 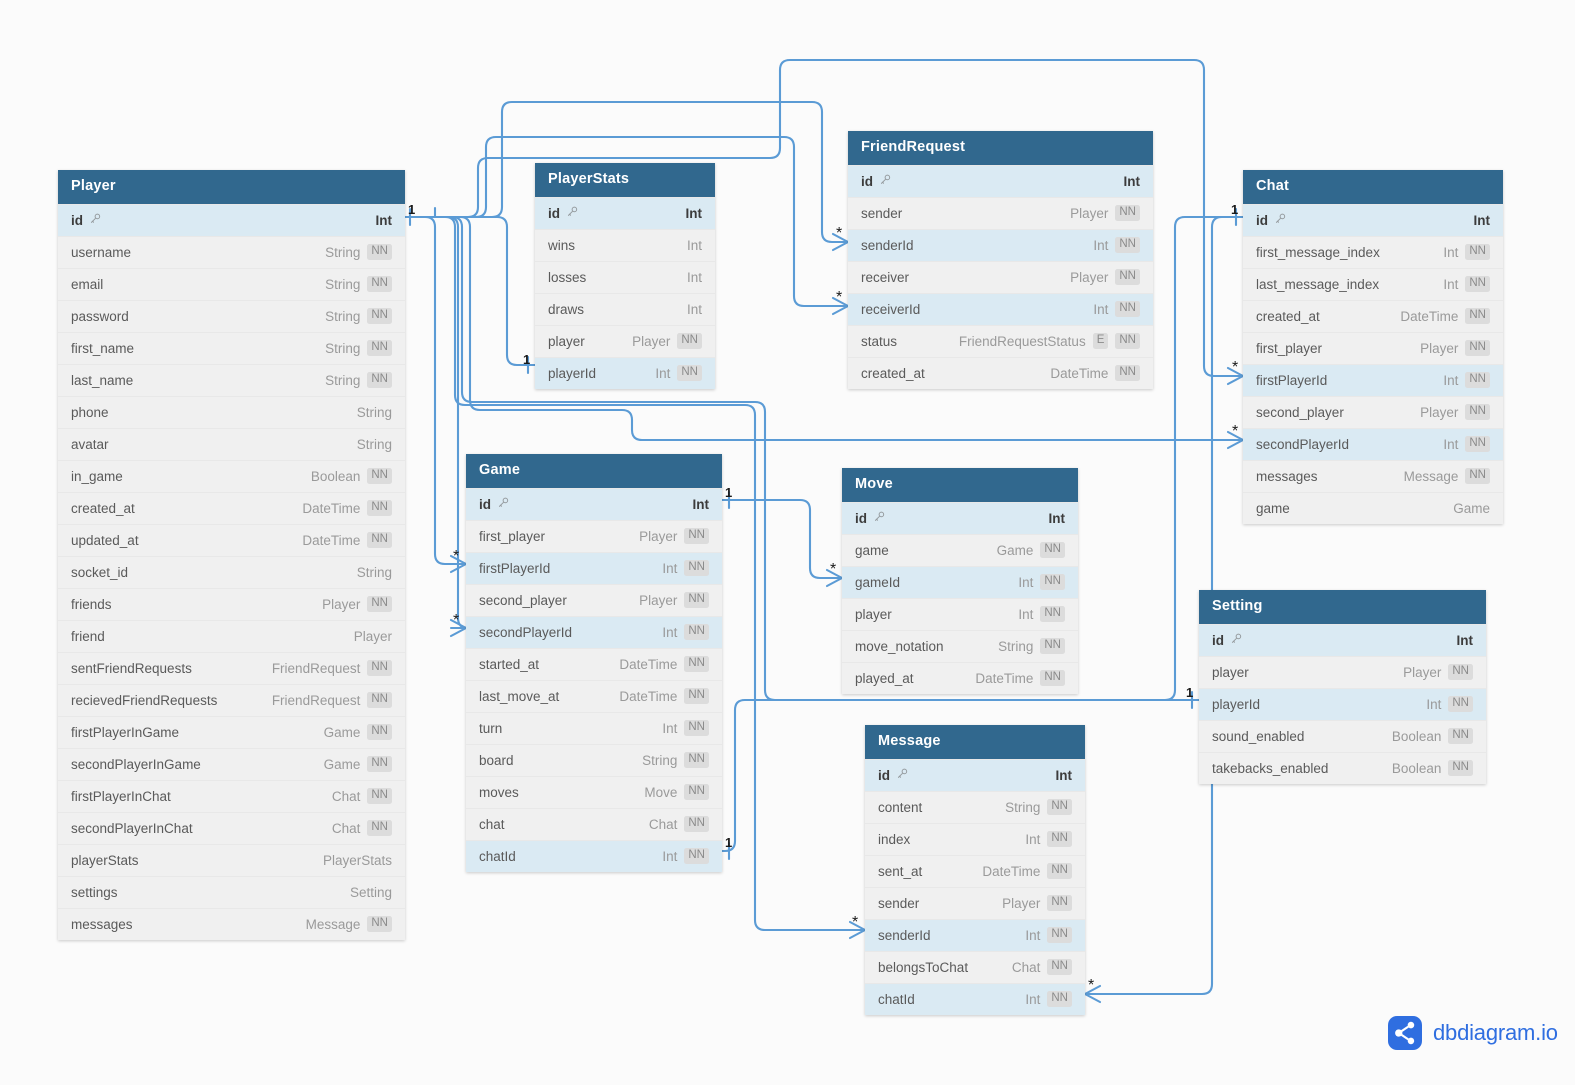 I want to click on field-row: last_move_at DateTime NN, so click(x=594, y=695).